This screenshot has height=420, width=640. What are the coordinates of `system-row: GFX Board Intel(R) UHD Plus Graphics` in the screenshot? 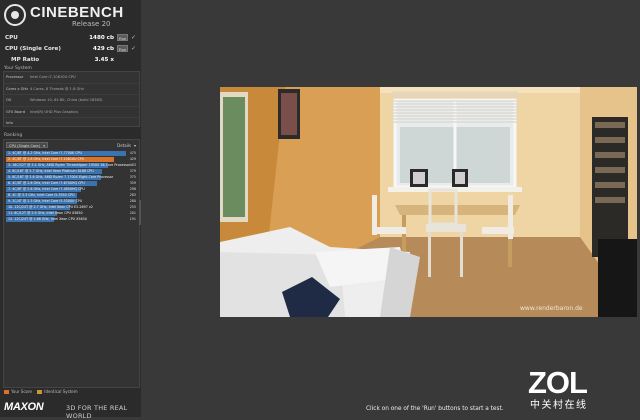 It's located at (71, 112).